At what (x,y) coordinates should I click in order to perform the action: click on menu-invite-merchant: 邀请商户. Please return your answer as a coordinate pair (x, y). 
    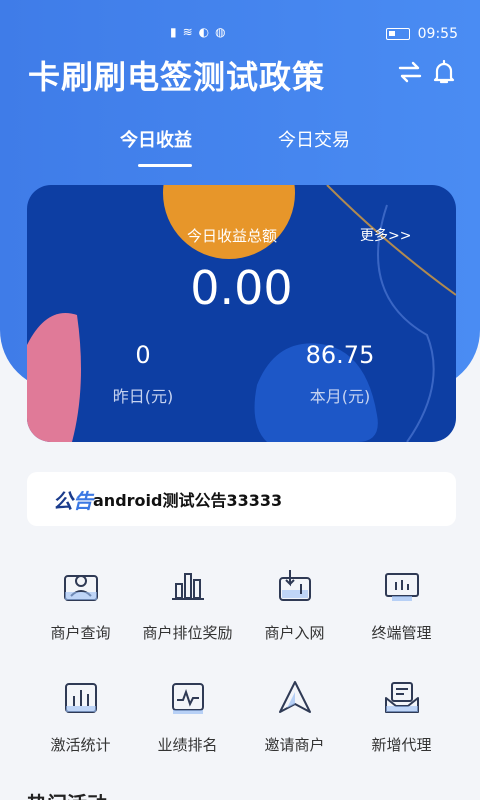
    Looking at the image, I should click on (294, 722).